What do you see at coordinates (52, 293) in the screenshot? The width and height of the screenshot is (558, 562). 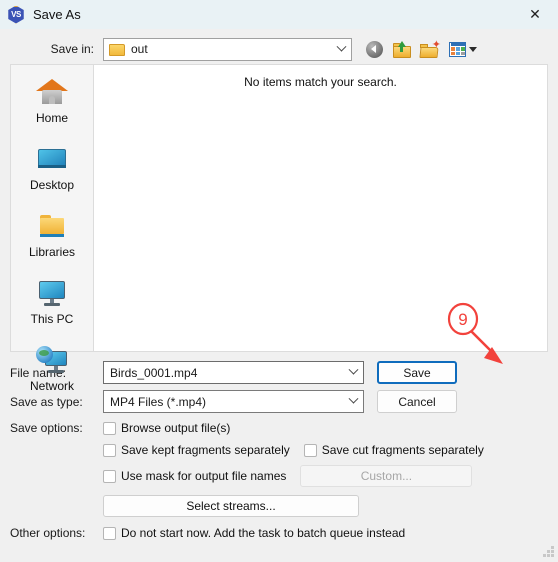 I see `this-pc-icon` at bounding box center [52, 293].